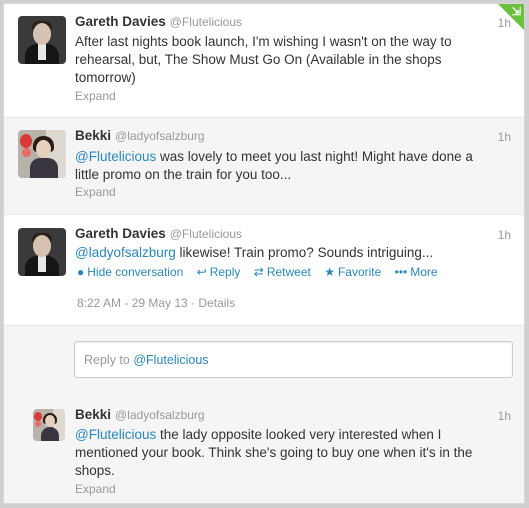 The width and height of the screenshot is (529, 508). Describe the element at coordinates (258, 272) in the screenshot. I see `retweet-icon: ⇄` at that location.